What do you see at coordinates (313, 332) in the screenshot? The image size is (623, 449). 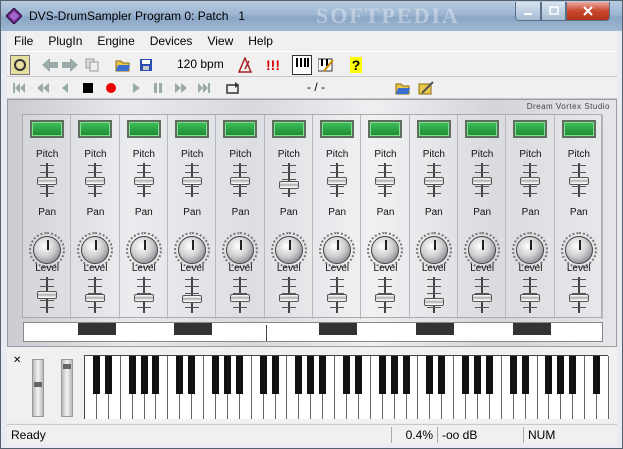 I see `pattern-strip` at bounding box center [313, 332].